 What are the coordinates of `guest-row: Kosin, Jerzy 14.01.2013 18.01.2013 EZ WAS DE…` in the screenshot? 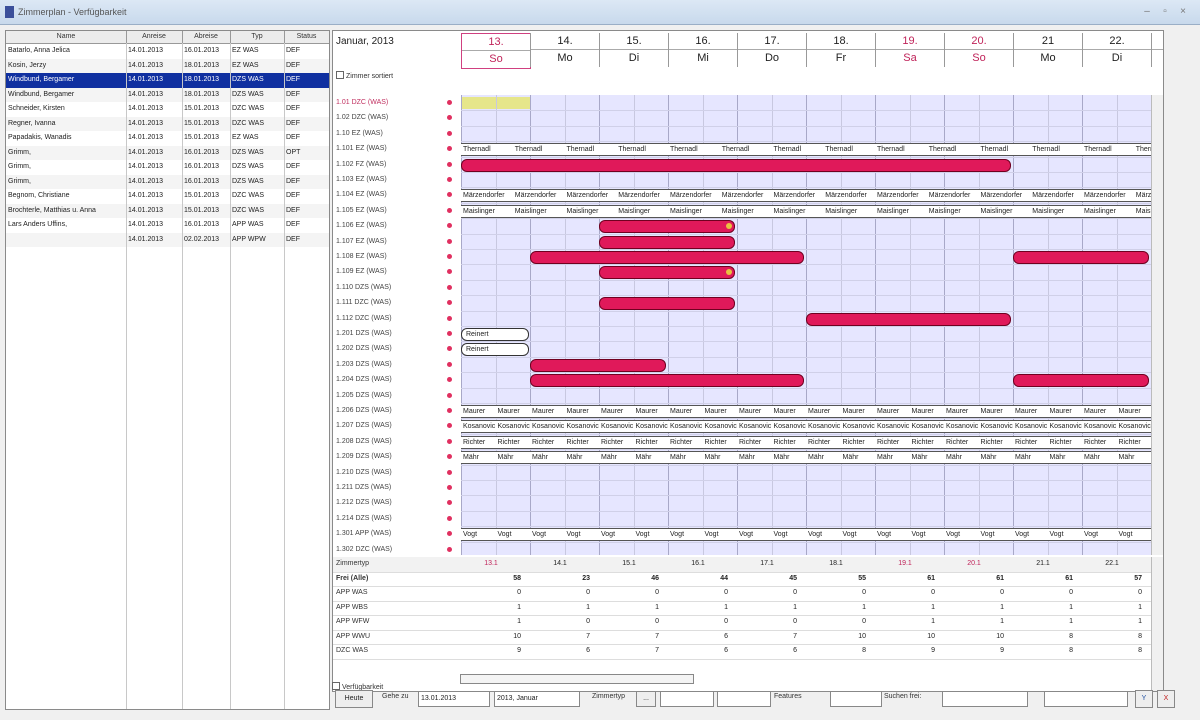 It's located at (167, 65).